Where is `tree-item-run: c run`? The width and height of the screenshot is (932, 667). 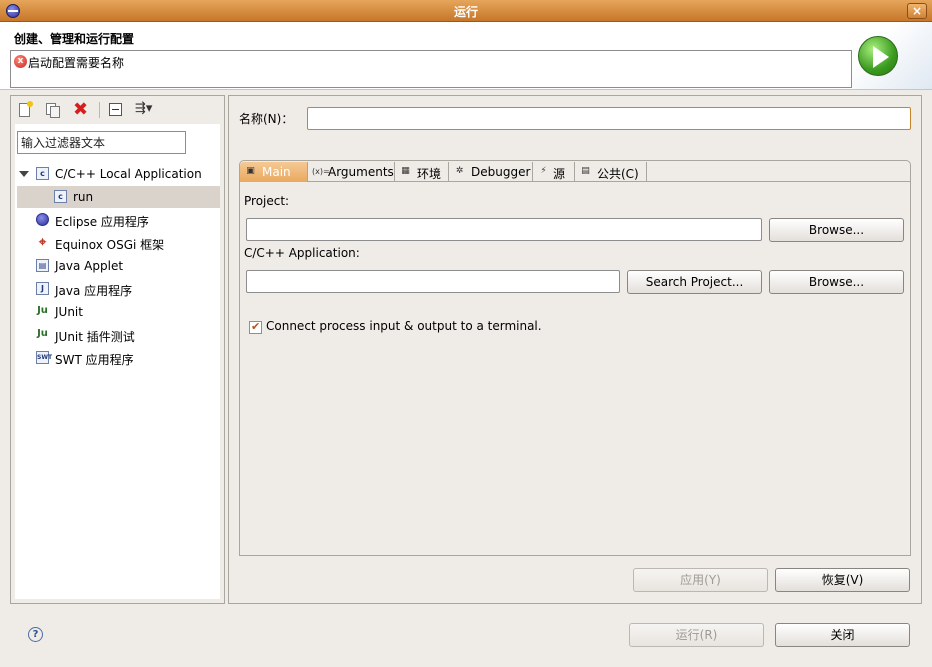 tree-item-run: c run is located at coordinates (118, 197).